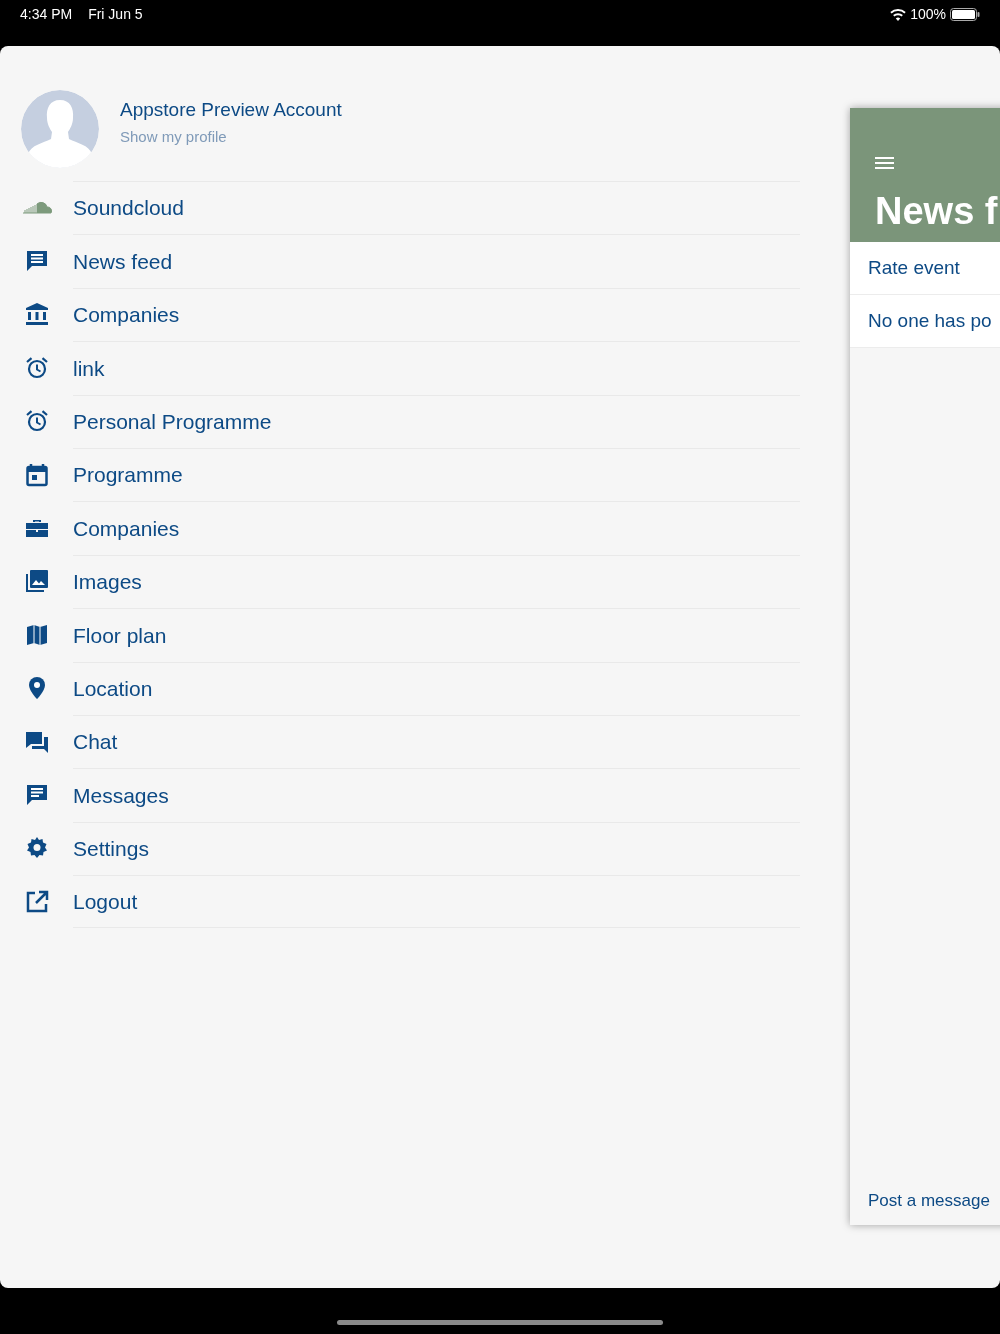  Describe the element at coordinates (898, 14) in the screenshot. I see `wifi-icon` at that location.